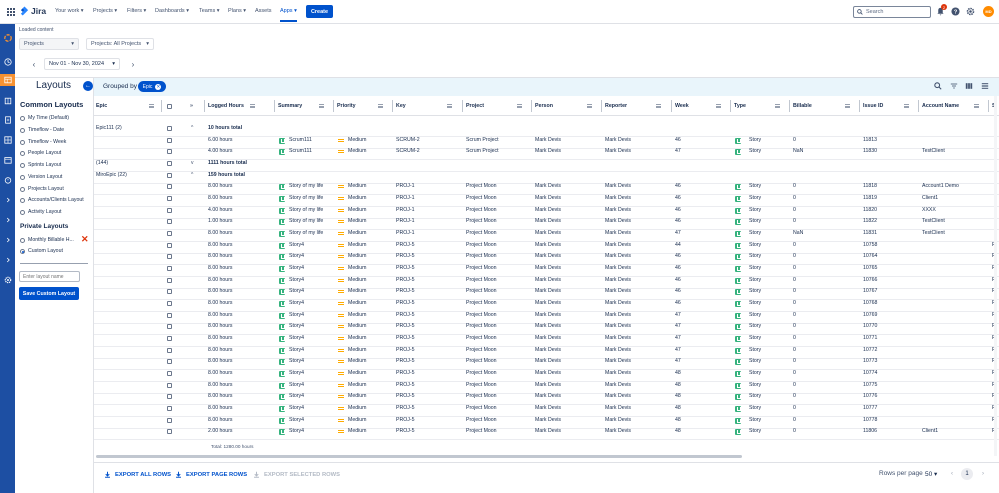  What do you see at coordinates (983, 474) in the screenshot?
I see `next-page-button: ›` at bounding box center [983, 474].